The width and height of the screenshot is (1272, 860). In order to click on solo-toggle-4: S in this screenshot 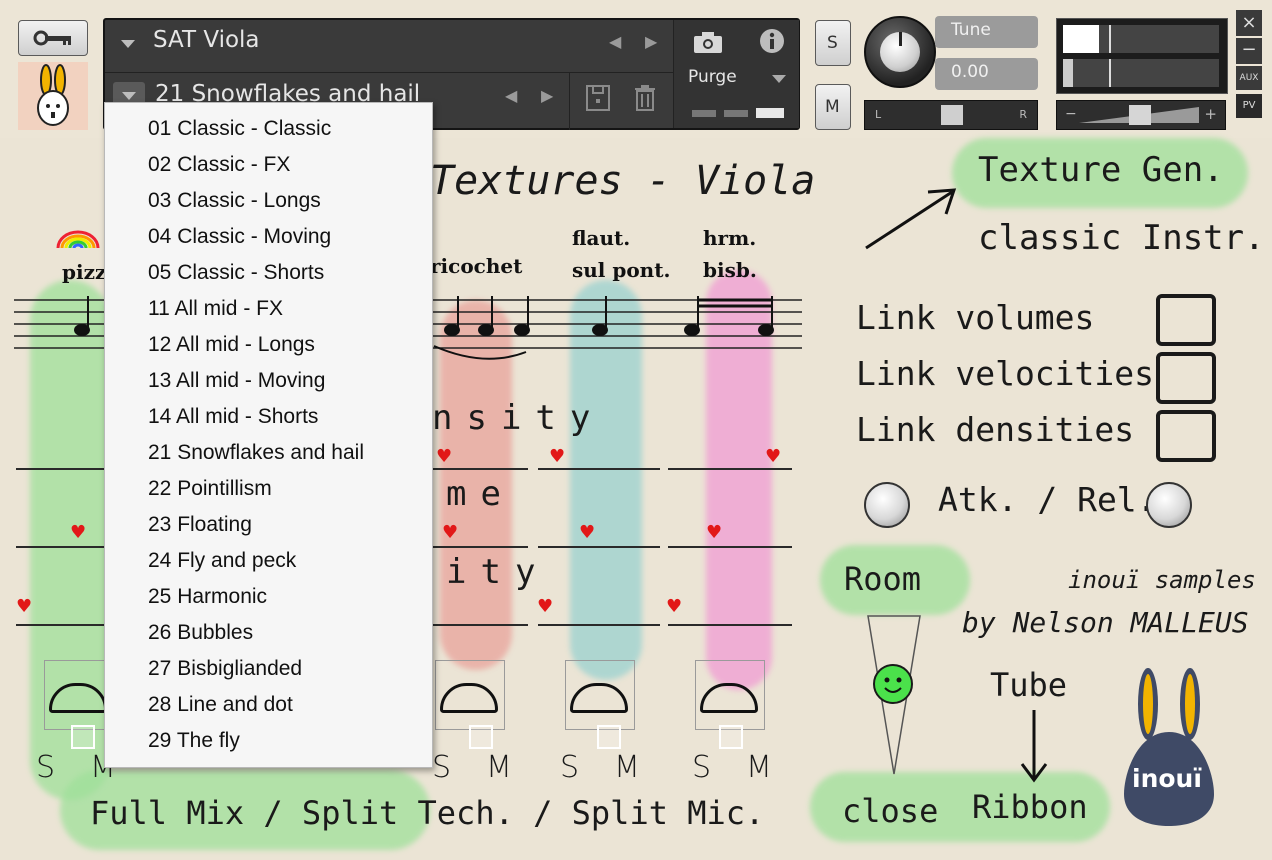, I will do `click(441, 767)`.